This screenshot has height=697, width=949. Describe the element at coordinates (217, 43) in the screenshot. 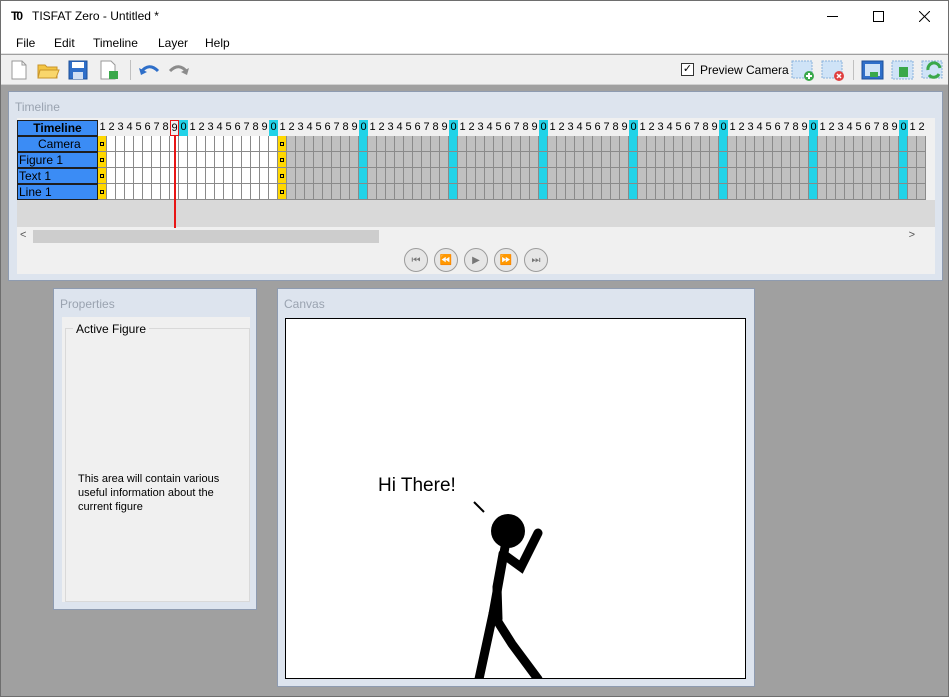

I see `menu-help: Help` at that location.